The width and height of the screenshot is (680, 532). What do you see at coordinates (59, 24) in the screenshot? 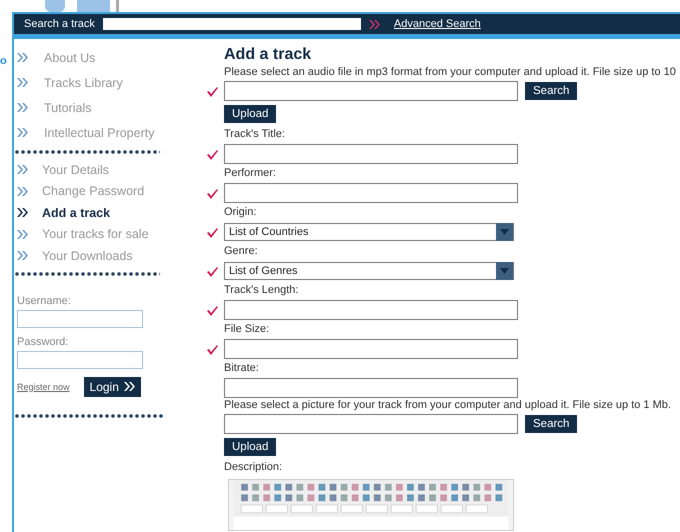
I see `search-label: Search a track` at bounding box center [59, 24].